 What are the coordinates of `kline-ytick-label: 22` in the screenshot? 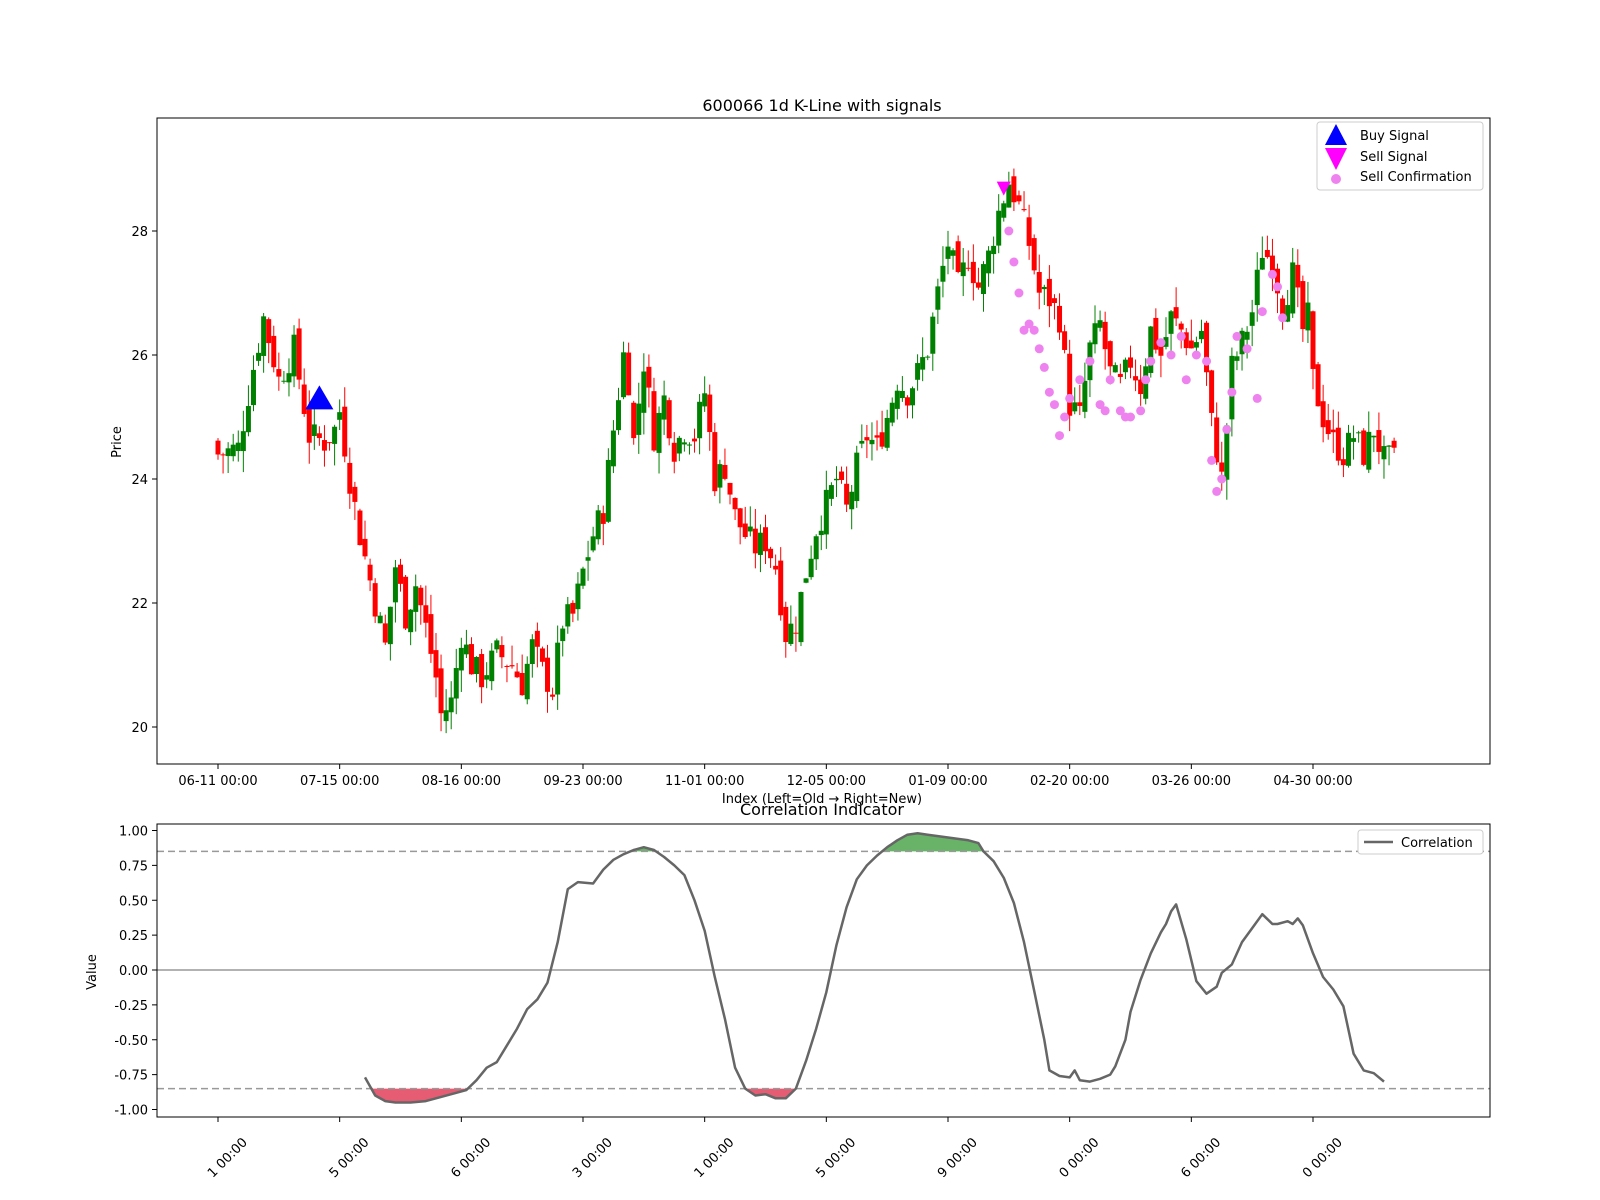 It's located at (139, 604).